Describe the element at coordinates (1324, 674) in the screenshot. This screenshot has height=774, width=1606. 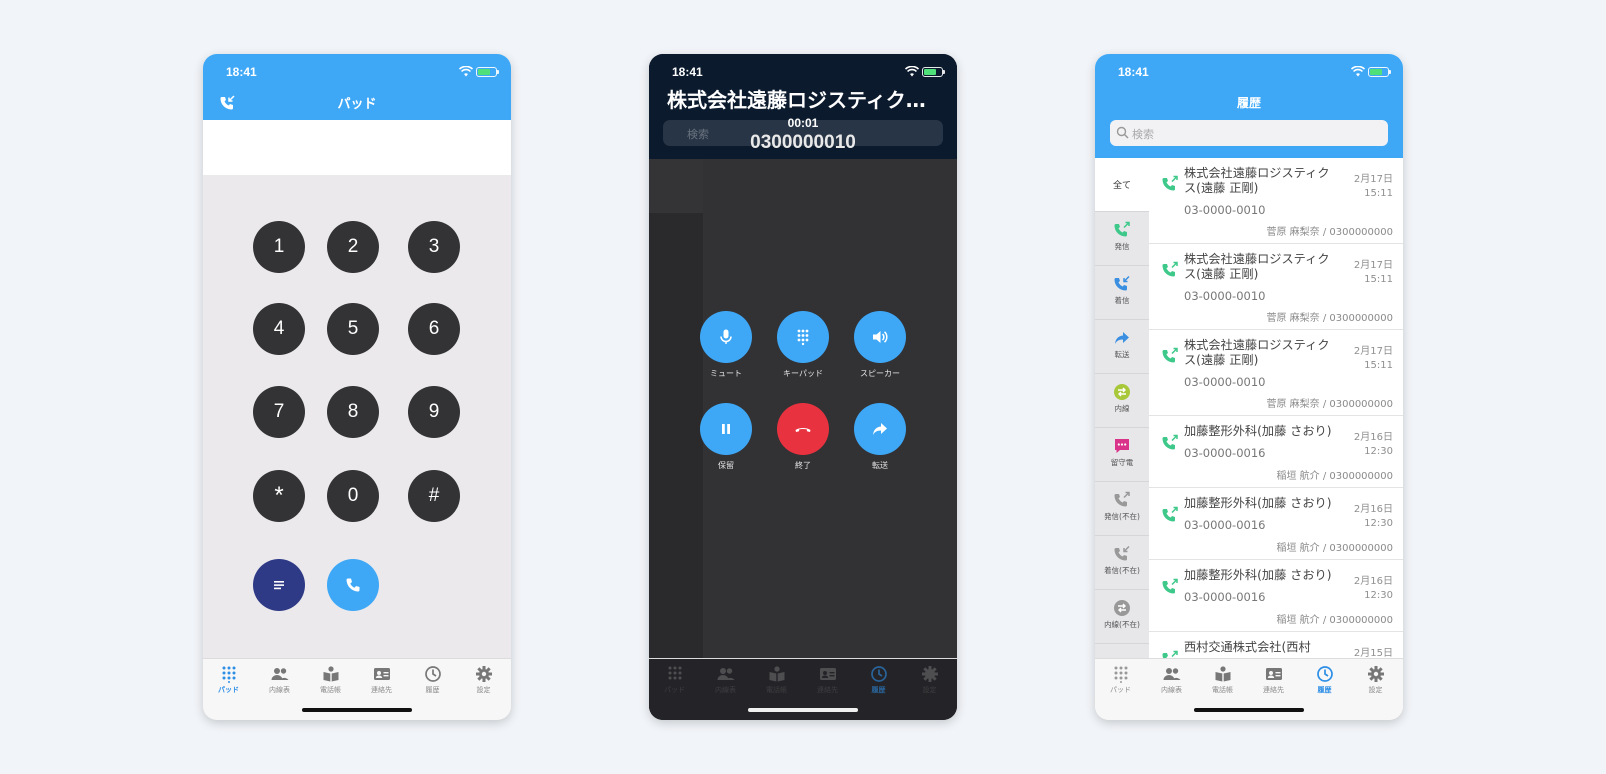
I see `clock-icon` at that location.